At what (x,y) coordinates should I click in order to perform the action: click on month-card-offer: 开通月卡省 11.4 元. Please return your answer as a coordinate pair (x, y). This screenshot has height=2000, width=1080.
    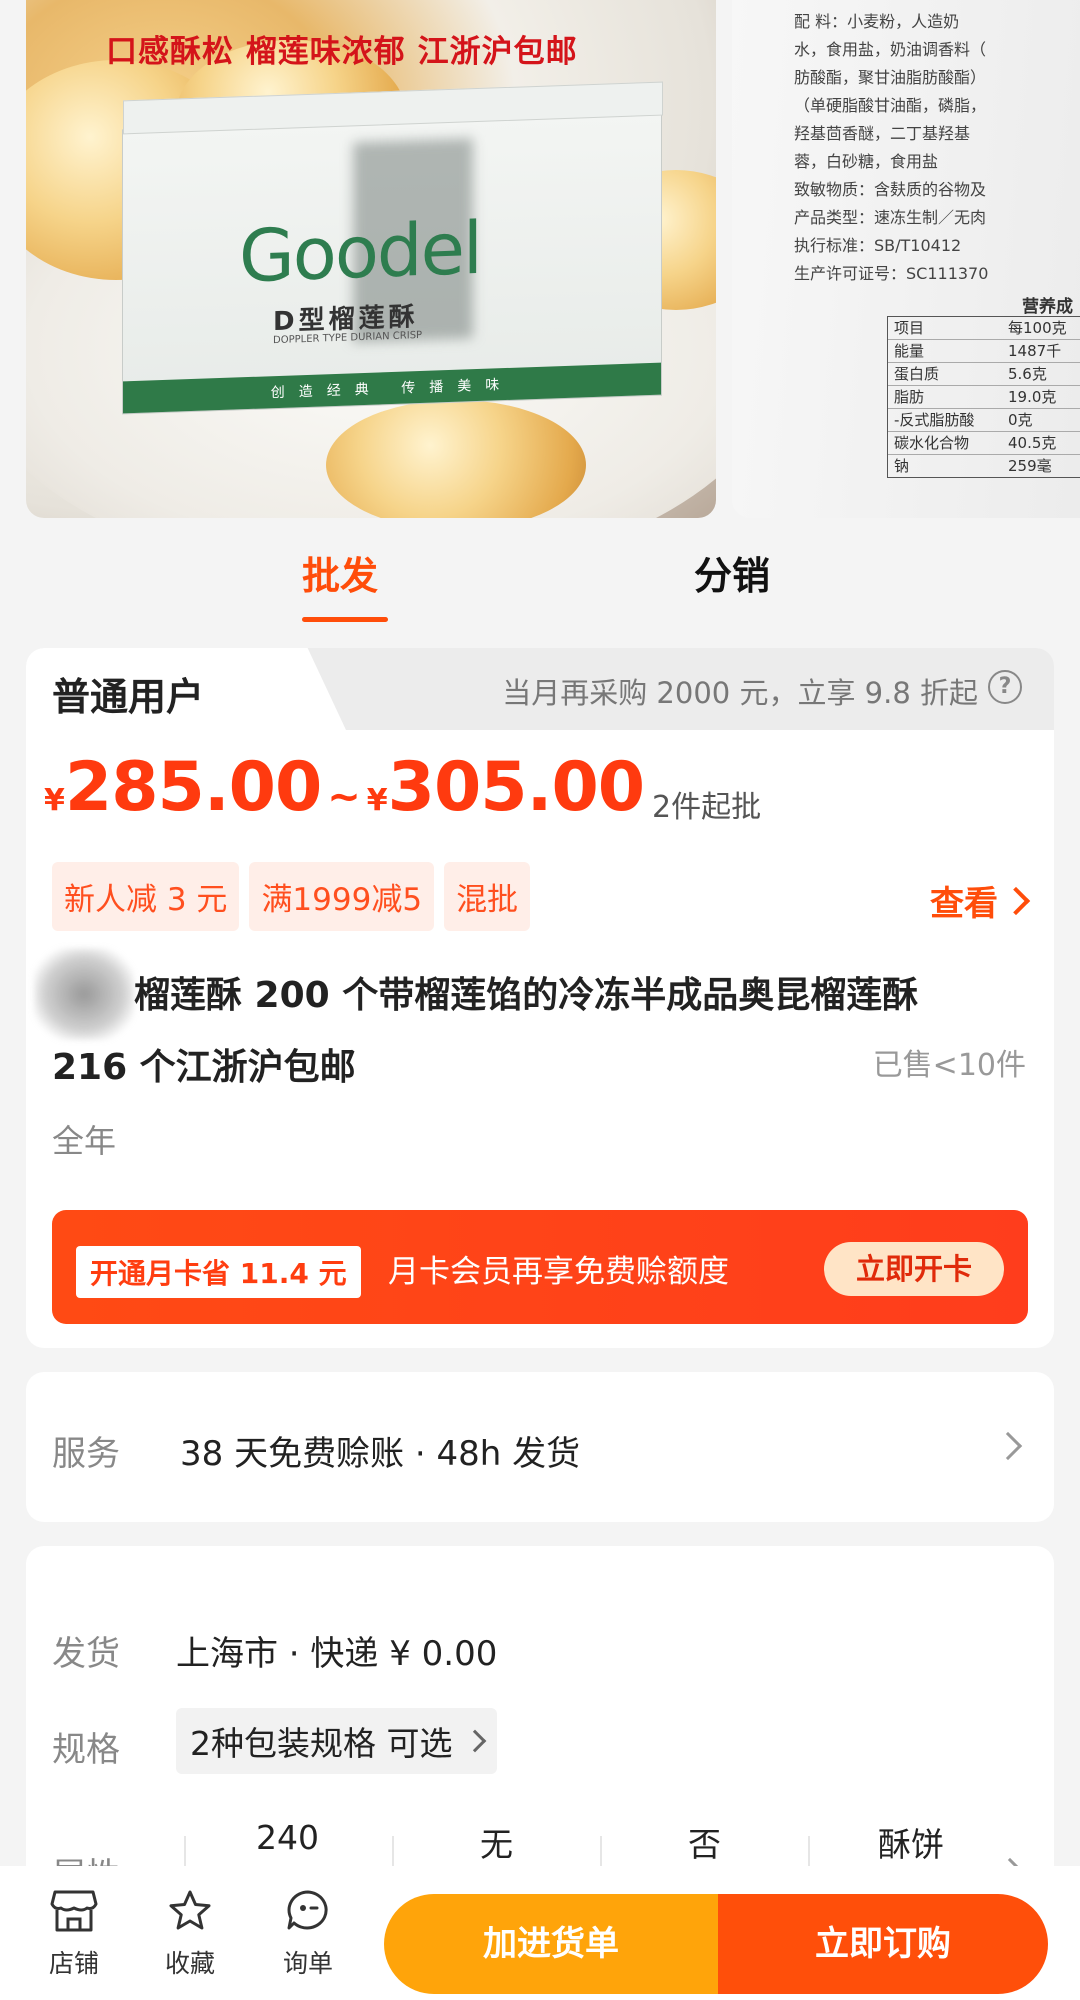
    Looking at the image, I should click on (218, 1272).